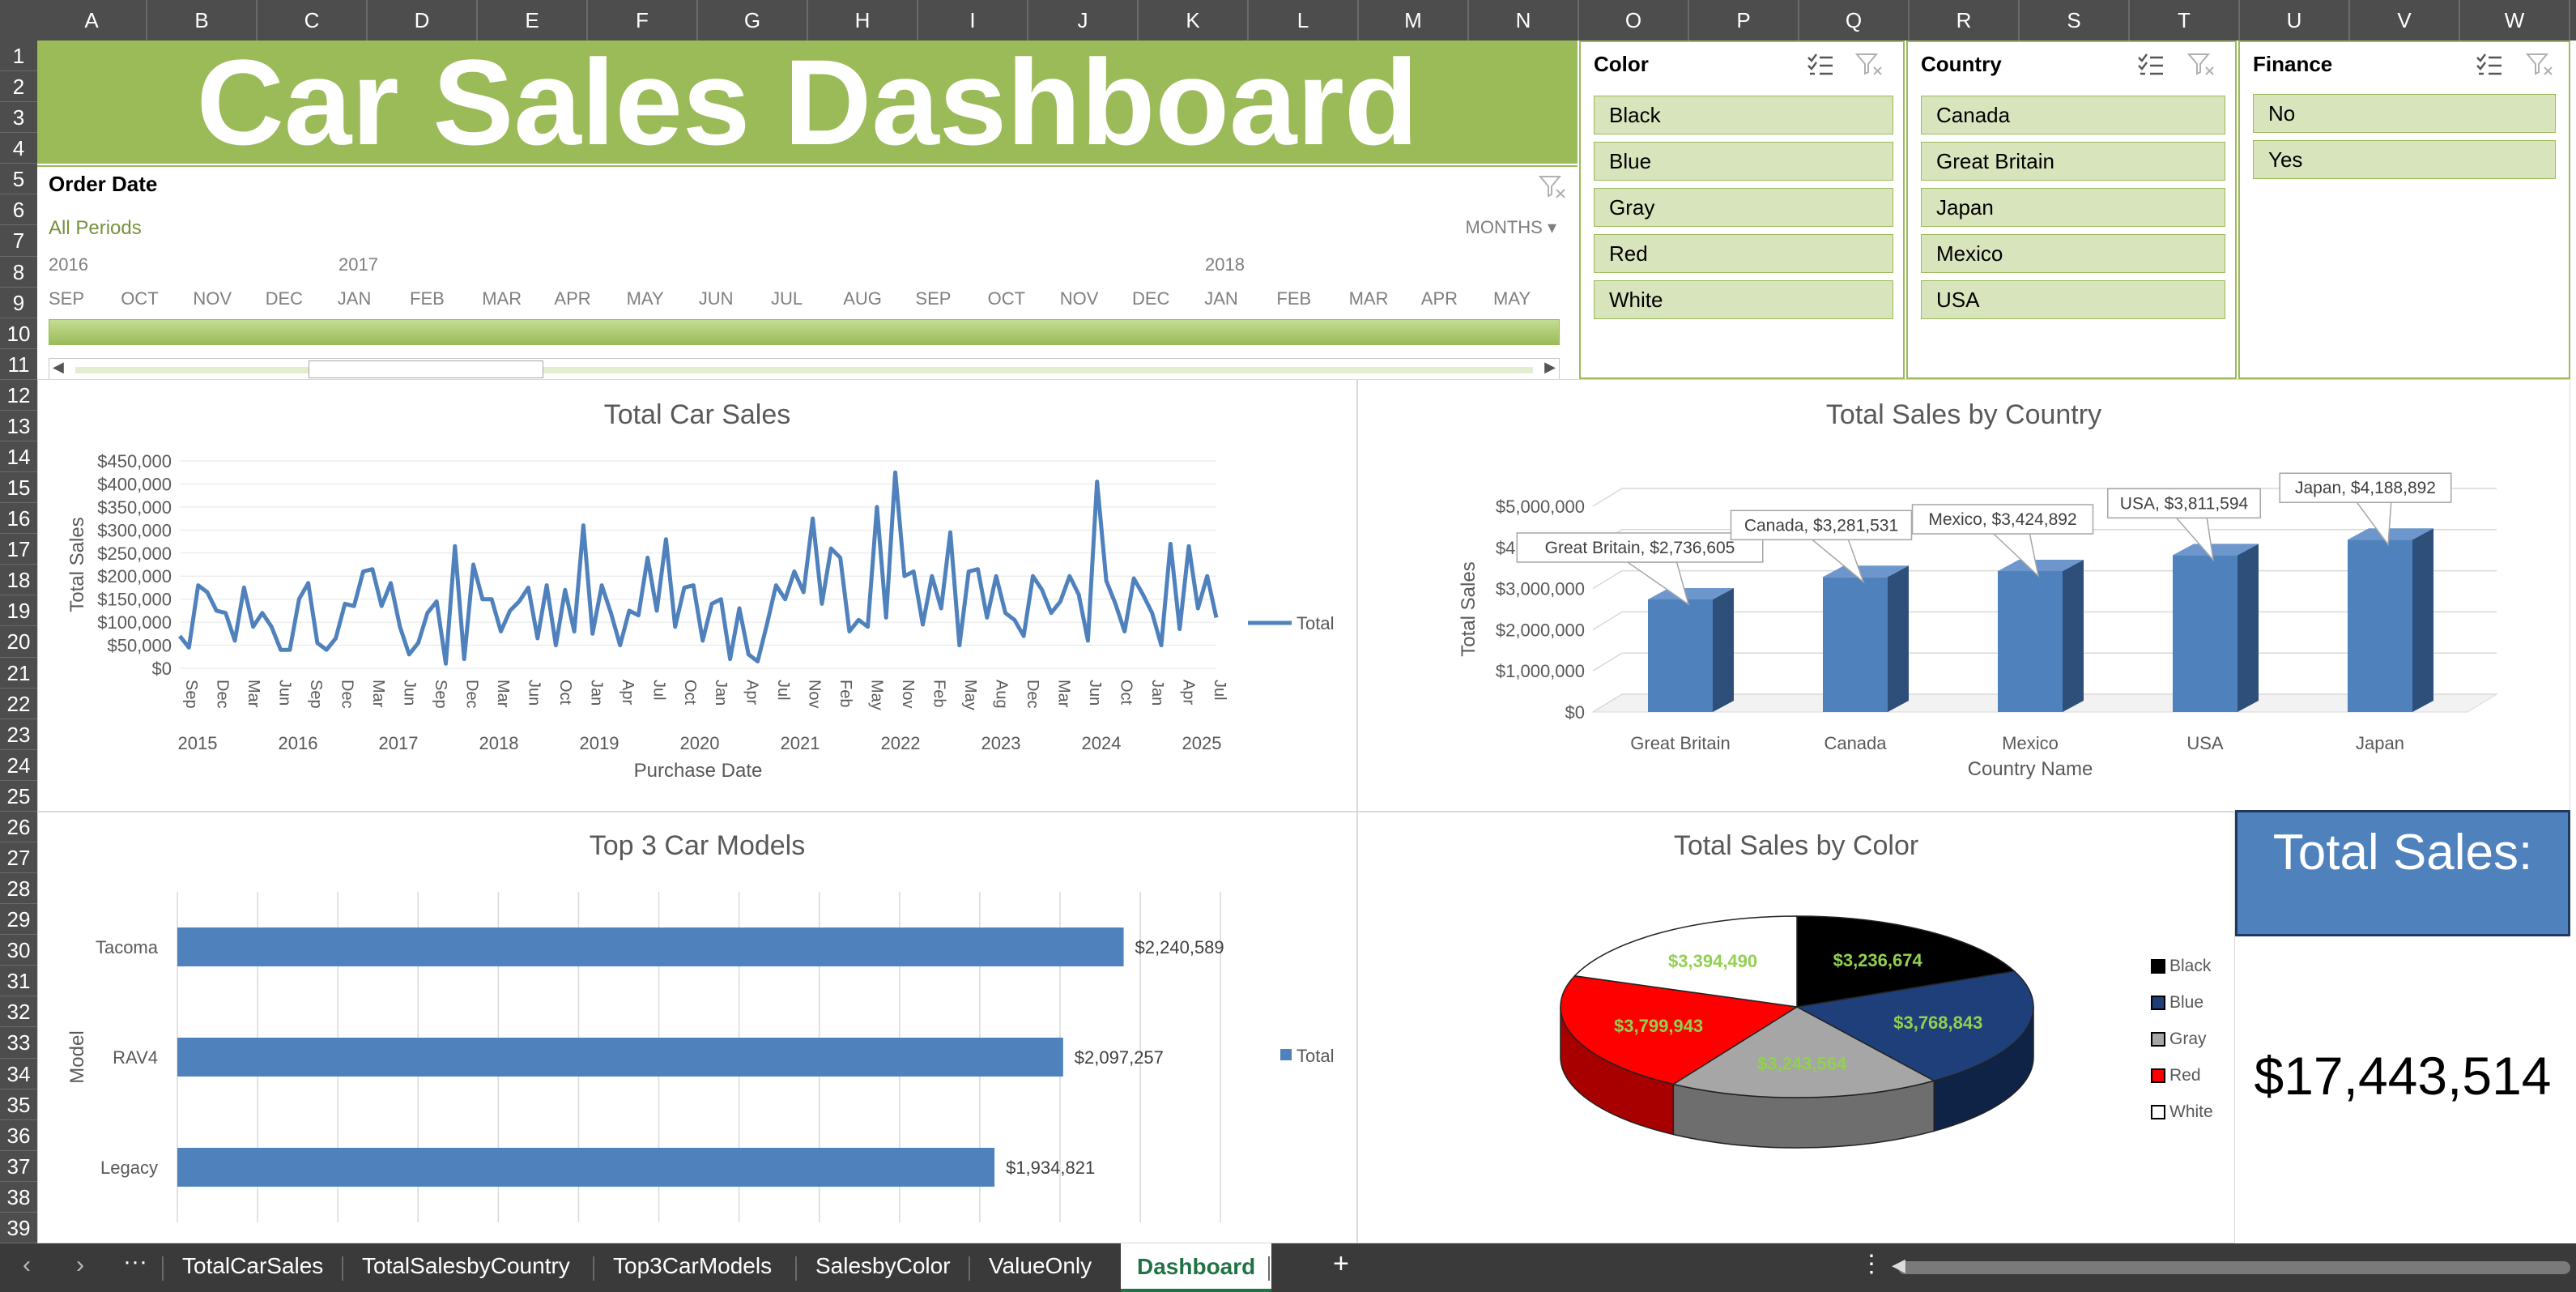 The width and height of the screenshot is (2576, 1292). I want to click on row-header: 7, so click(18, 241).